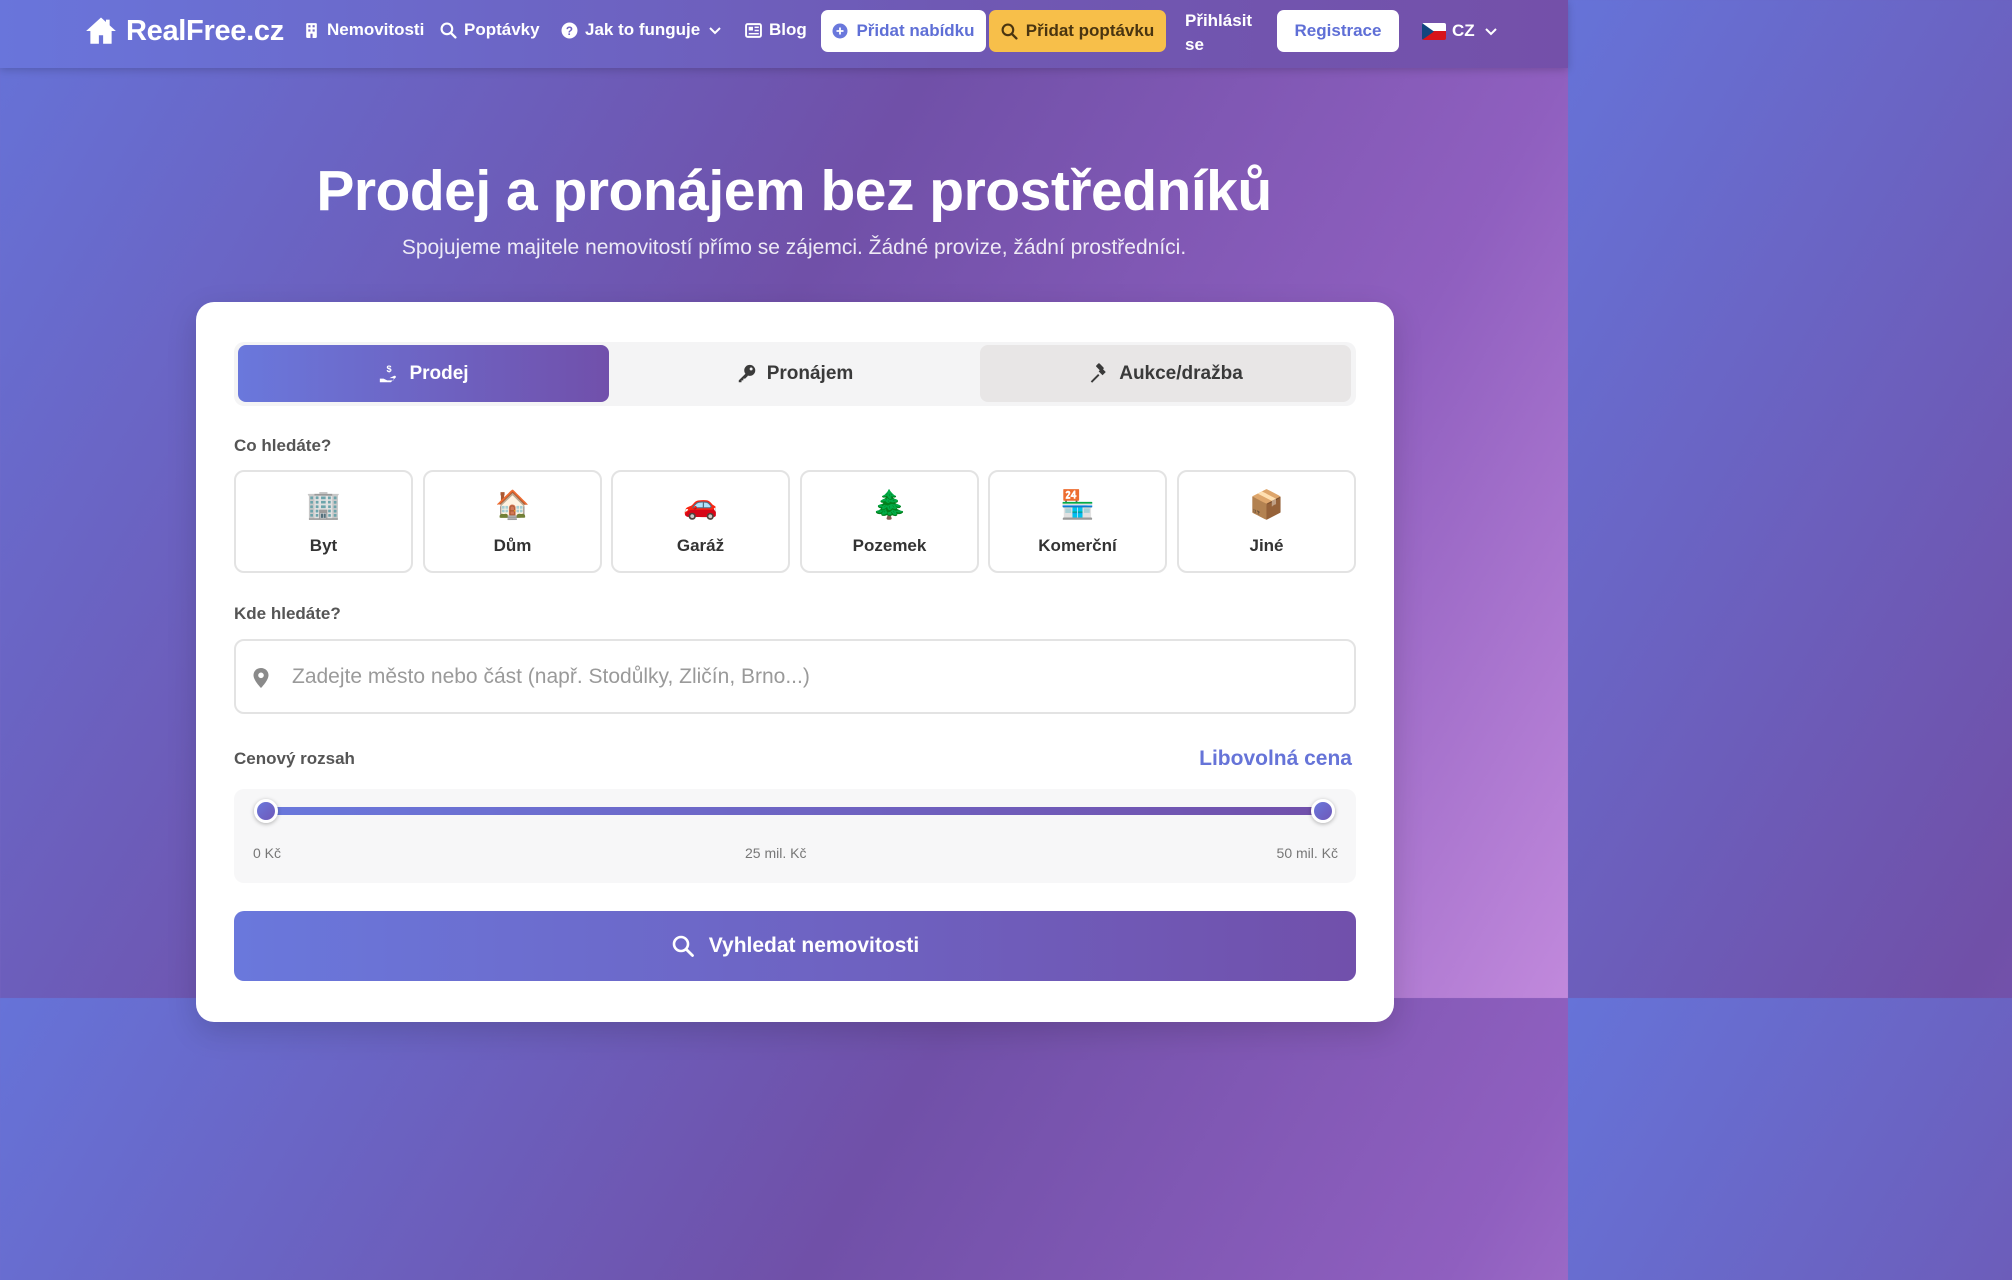  I want to click on tab-sale: $ Prodej, so click(423, 373).